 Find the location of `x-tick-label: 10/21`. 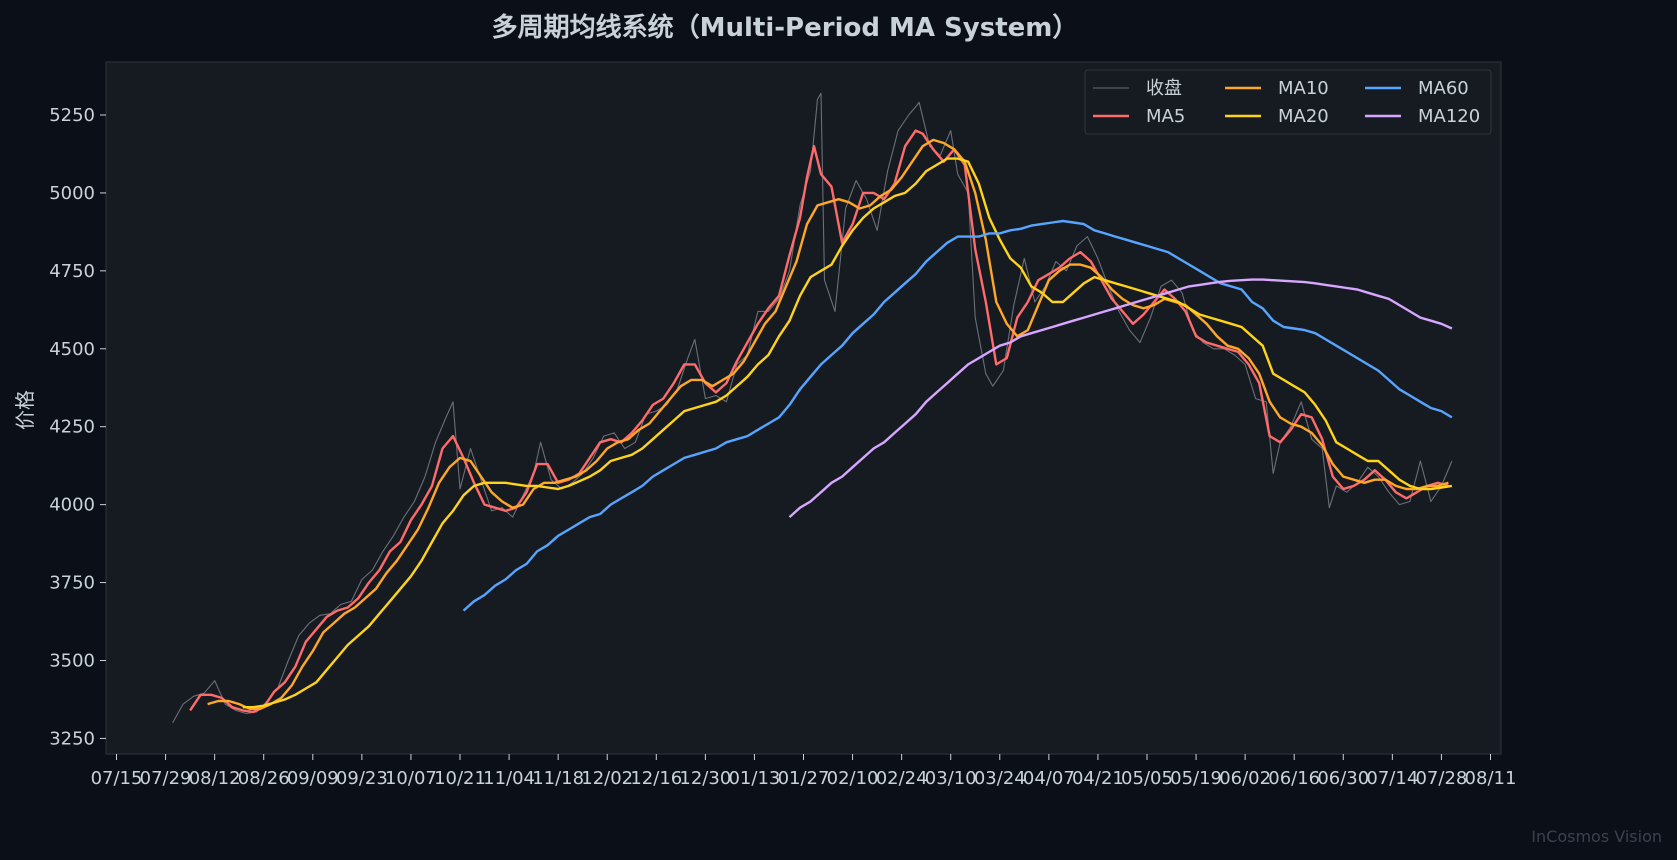

x-tick-label: 10/21 is located at coordinates (460, 778).